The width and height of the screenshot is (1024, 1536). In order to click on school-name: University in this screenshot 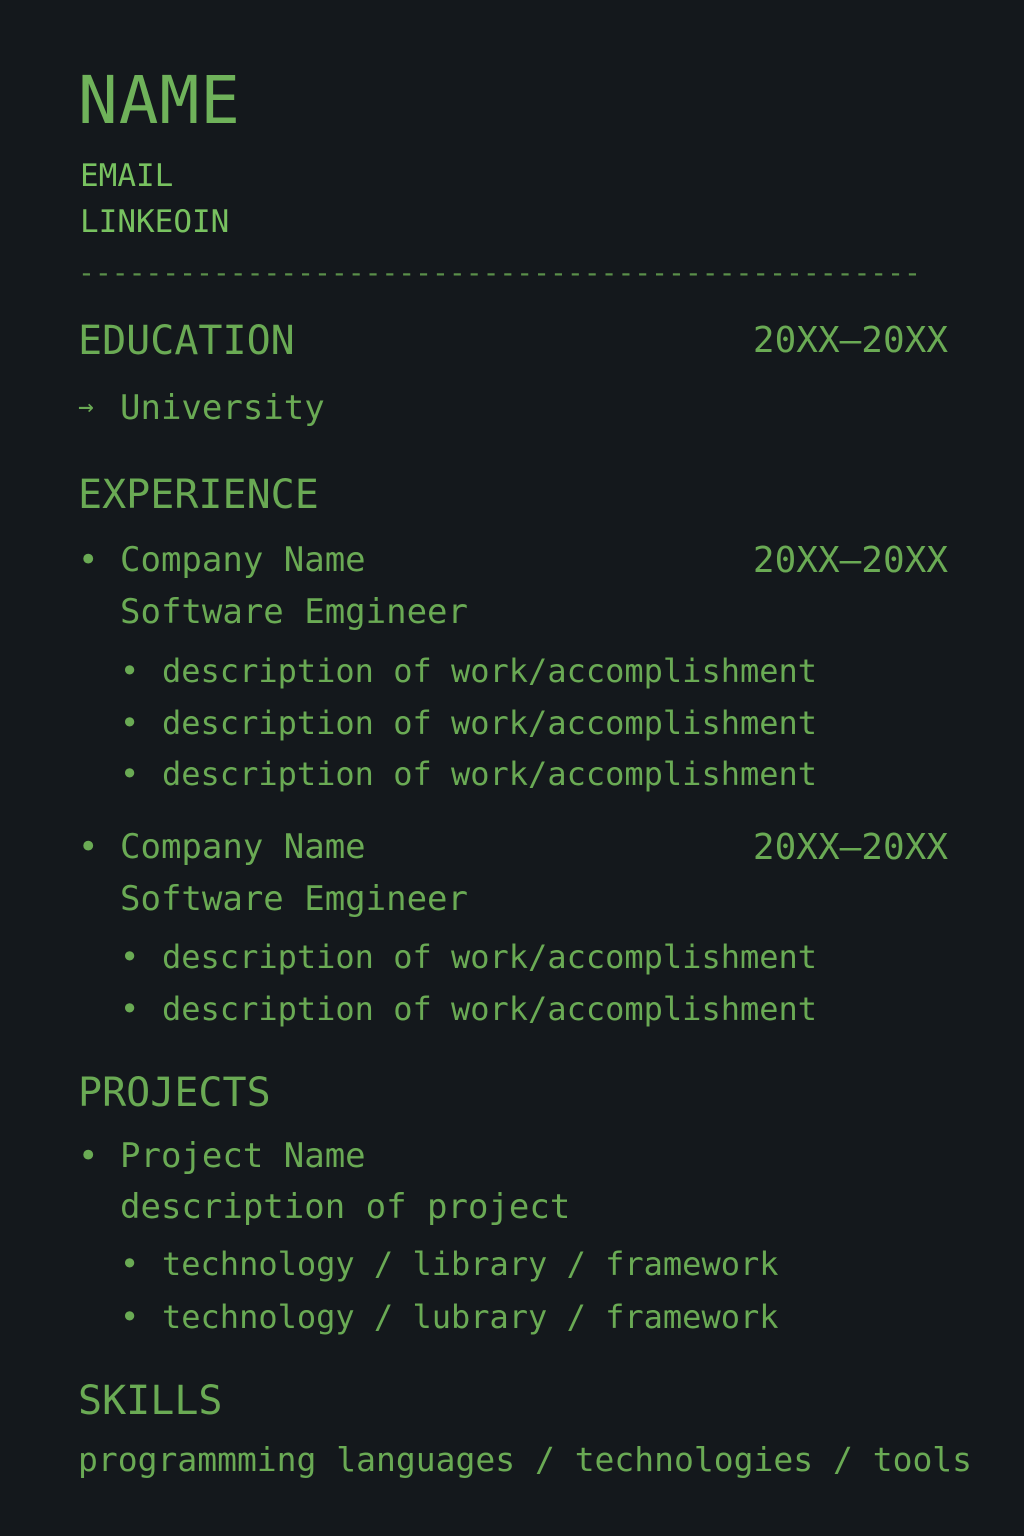, I will do `click(222, 408)`.